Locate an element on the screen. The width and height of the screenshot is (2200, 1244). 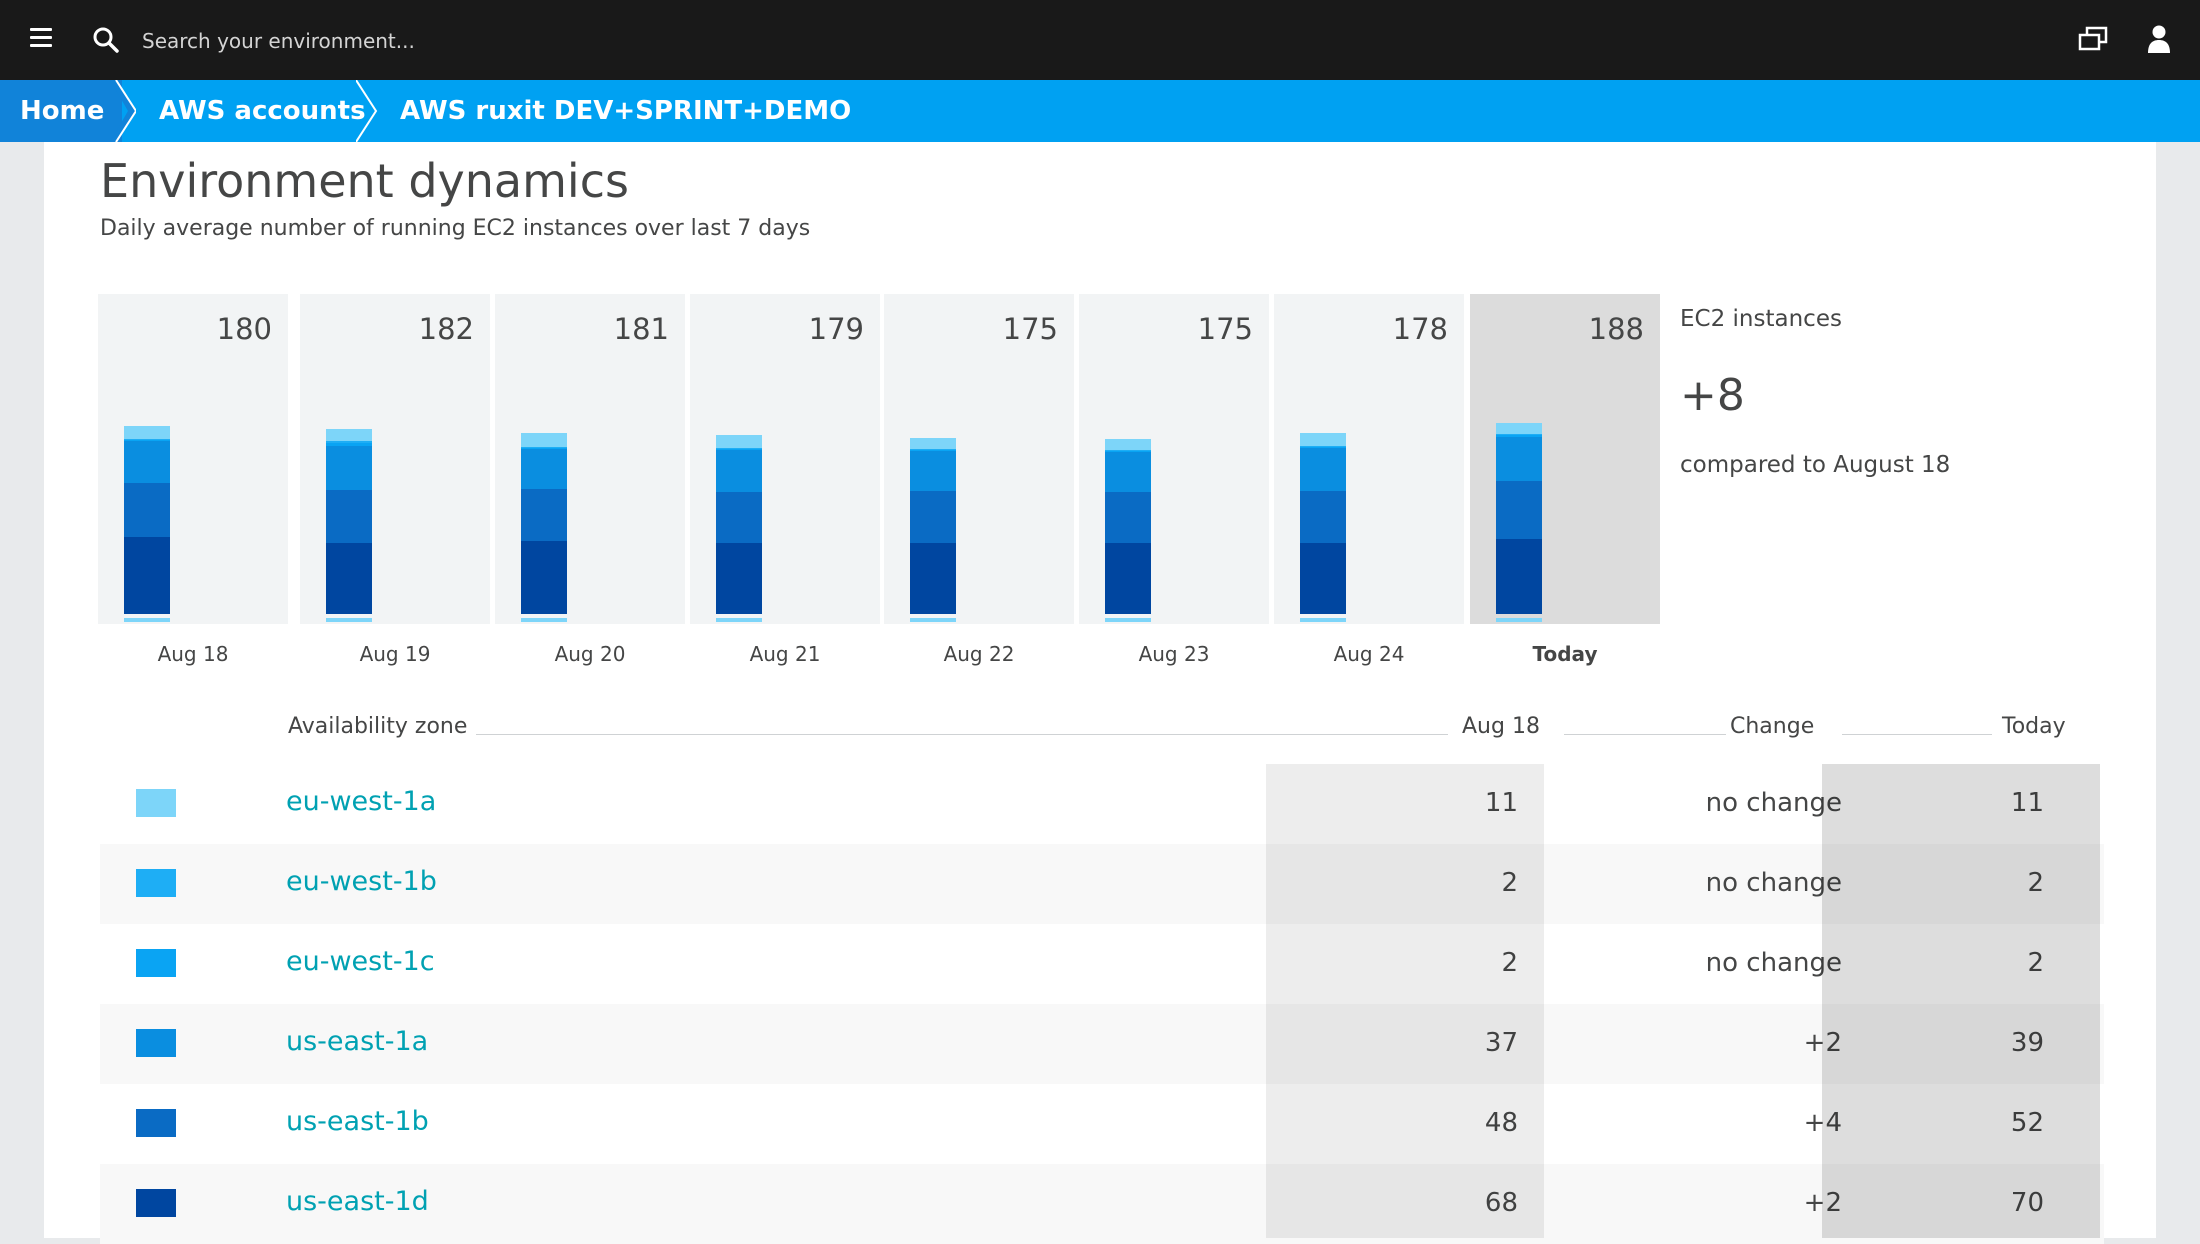
table-row: eu-west-1a 11 no change 11 is located at coordinates (1102, 804).